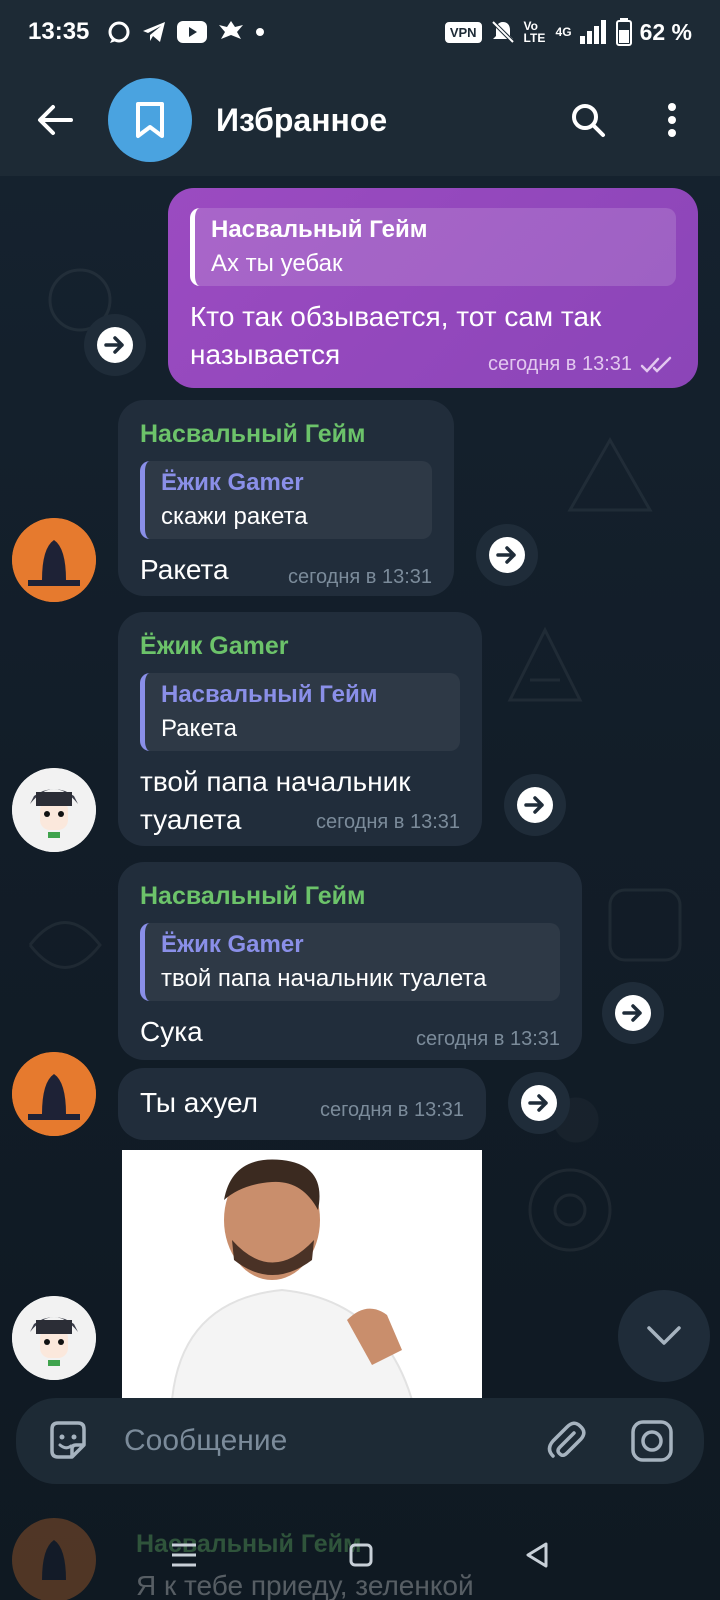 The image size is (720, 1600). I want to click on search-icon, so click(588, 120).